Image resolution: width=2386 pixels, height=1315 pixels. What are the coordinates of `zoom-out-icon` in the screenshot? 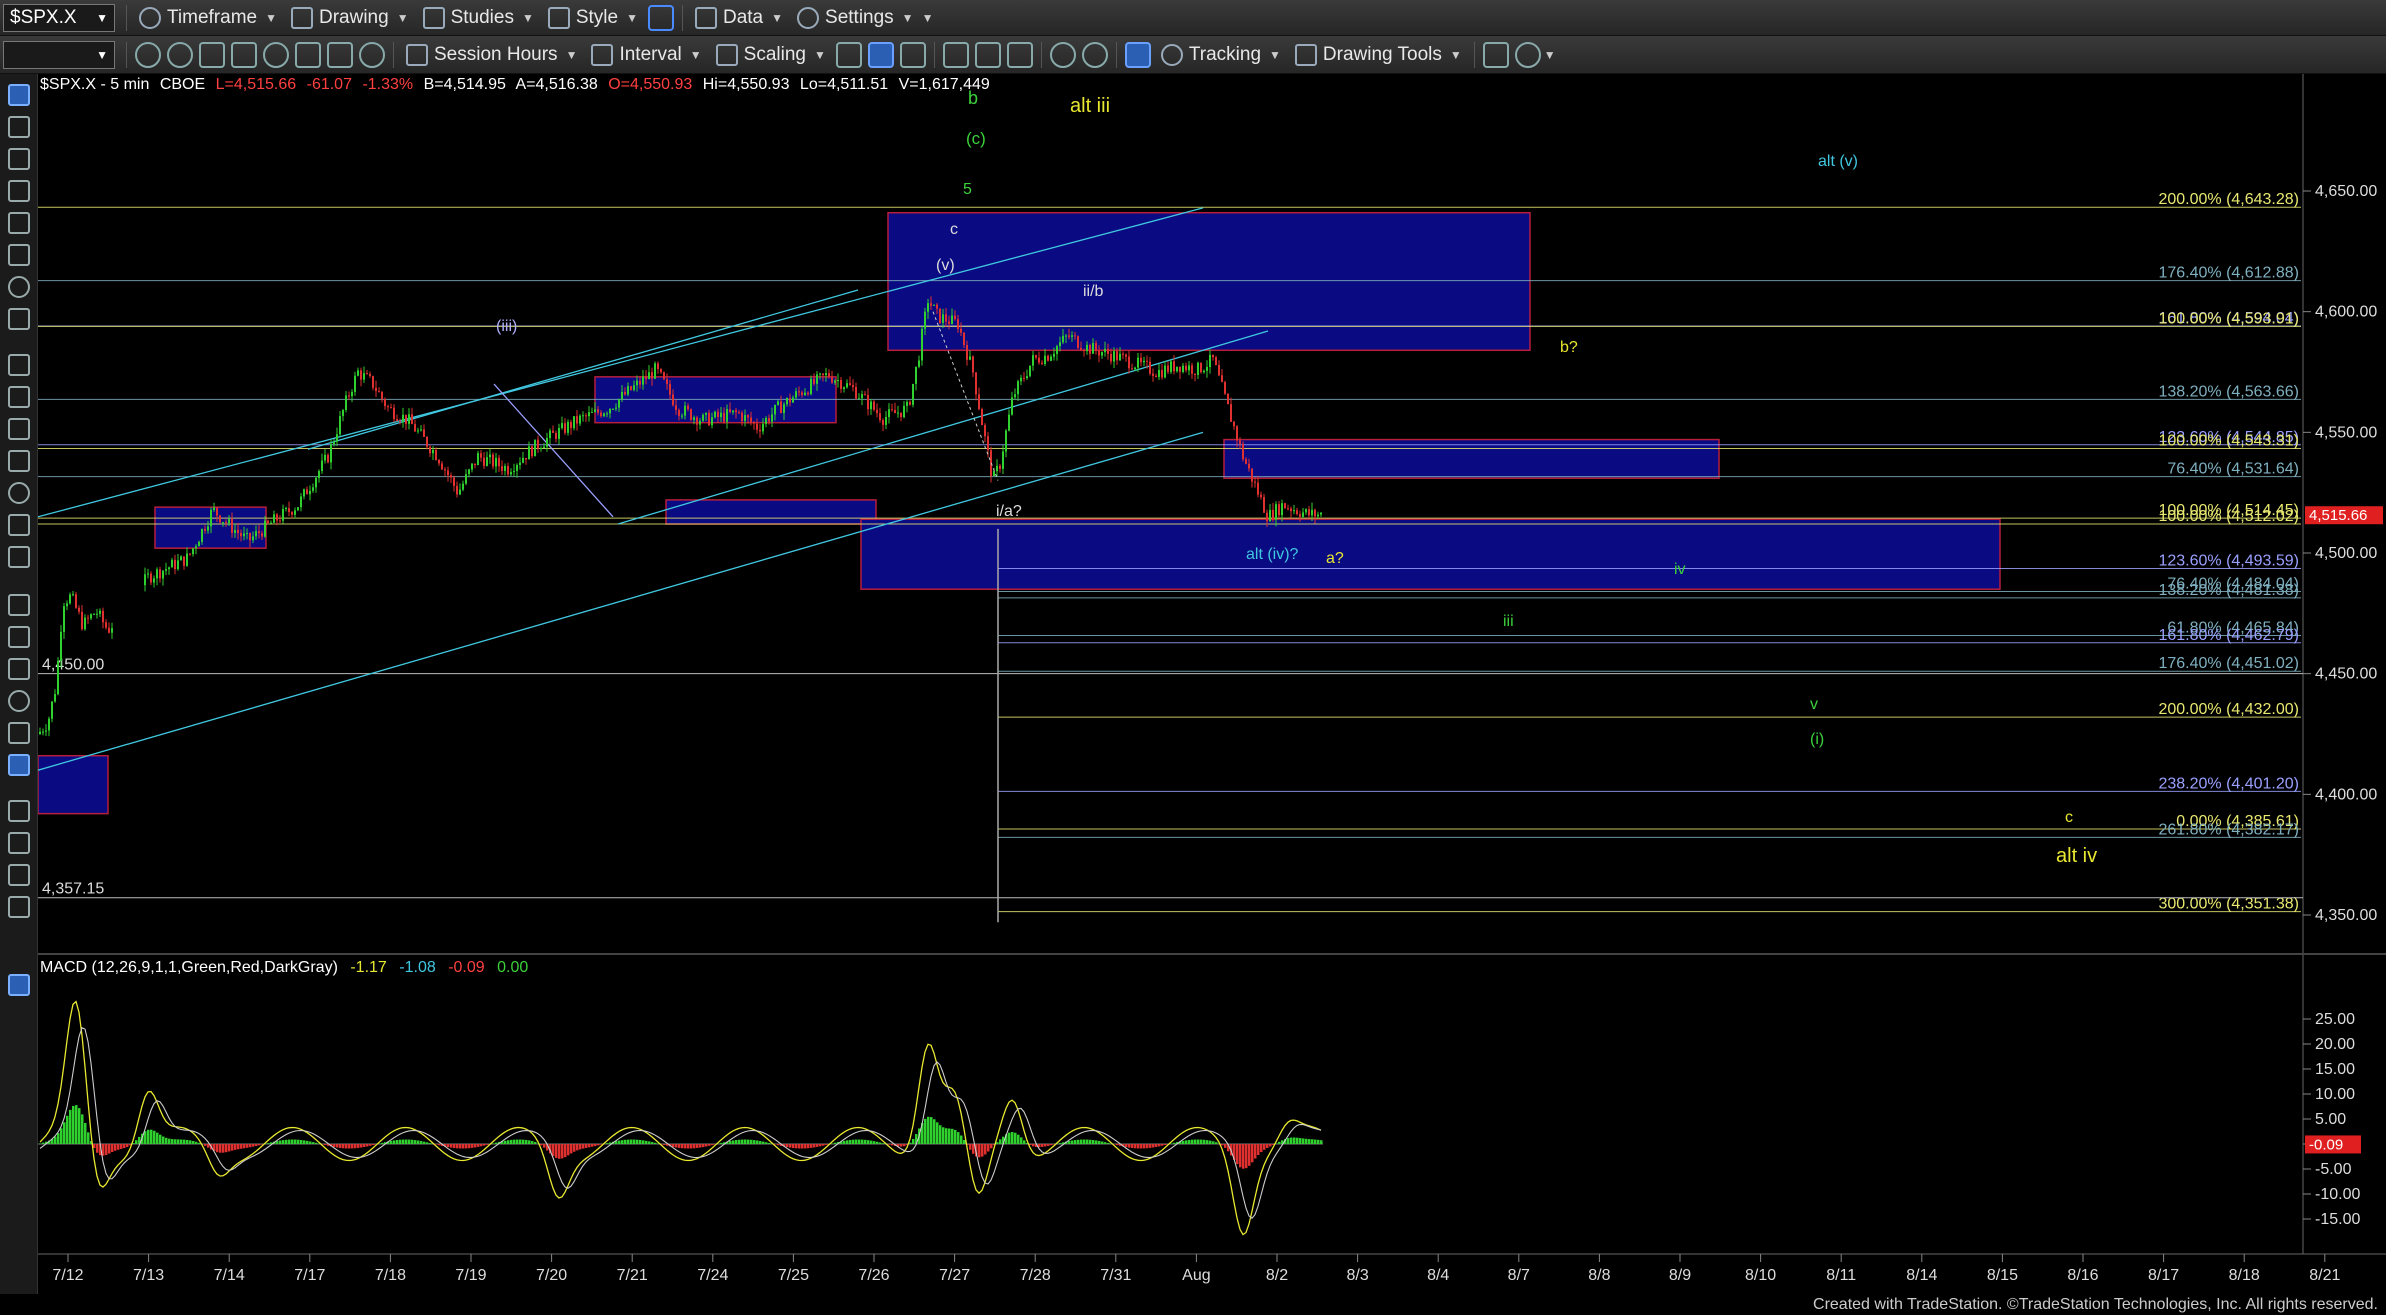 It's located at (1094, 54).